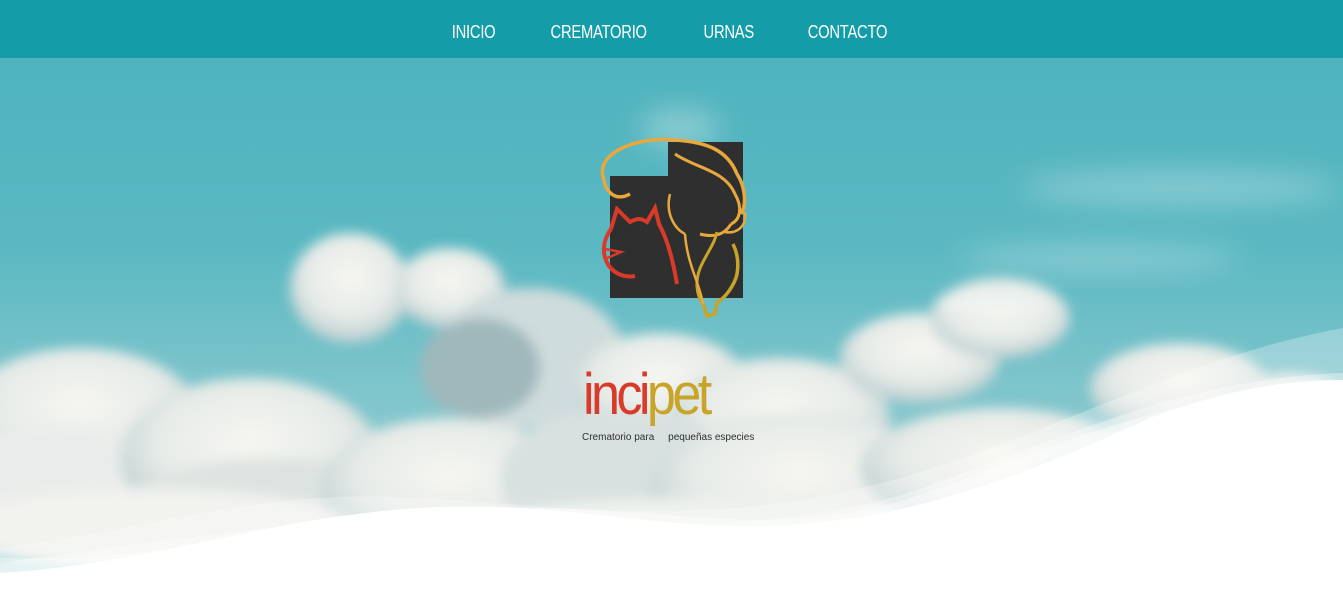  What do you see at coordinates (673, 228) in the screenshot?
I see `pet-silhouette-logo-icon` at bounding box center [673, 228].